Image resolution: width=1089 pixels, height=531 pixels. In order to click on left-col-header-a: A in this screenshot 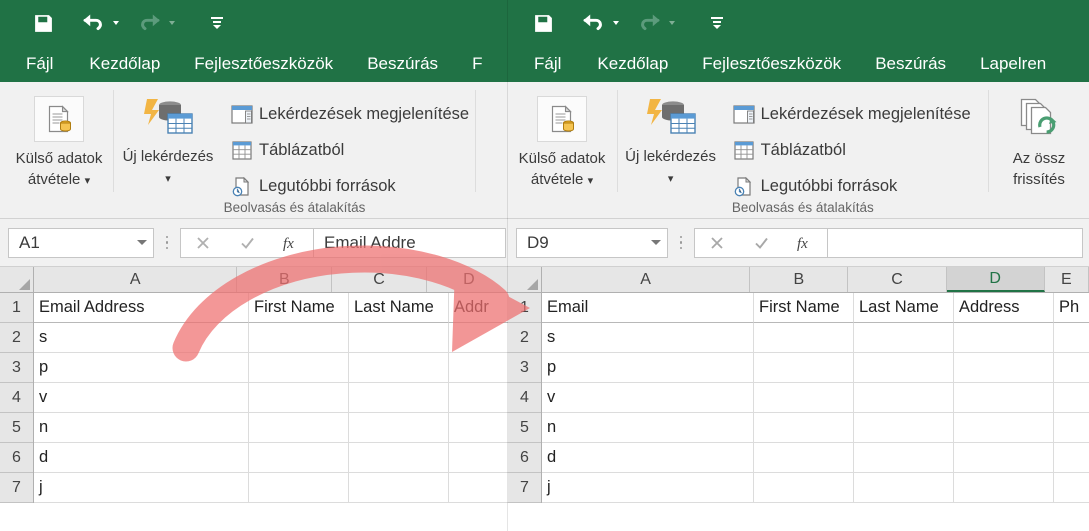, I will do `click(136, 279)`.